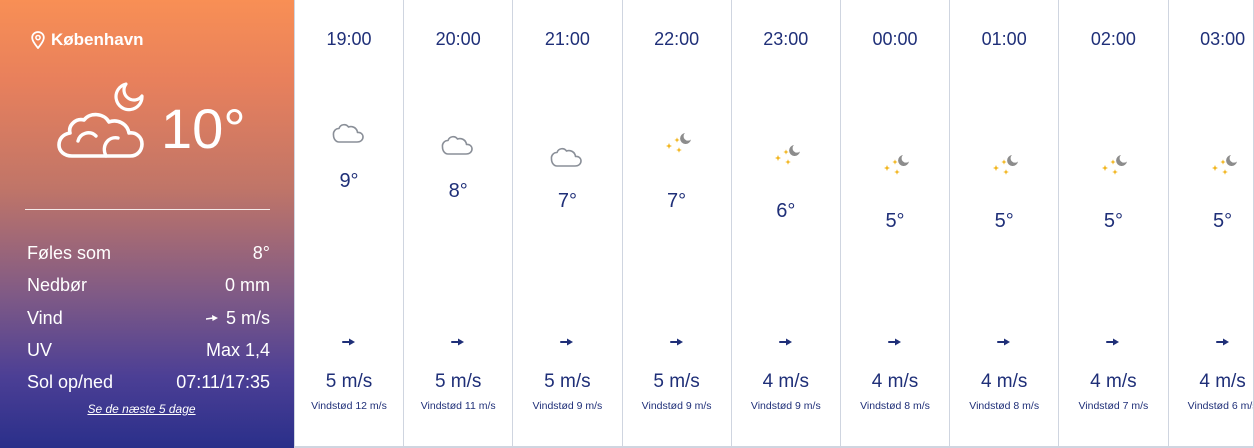 The image size is (1254, 448). I want to click on hour-column: 00:00 5° 4 m/s Vindstød 8 m/s, so click(894, 224).